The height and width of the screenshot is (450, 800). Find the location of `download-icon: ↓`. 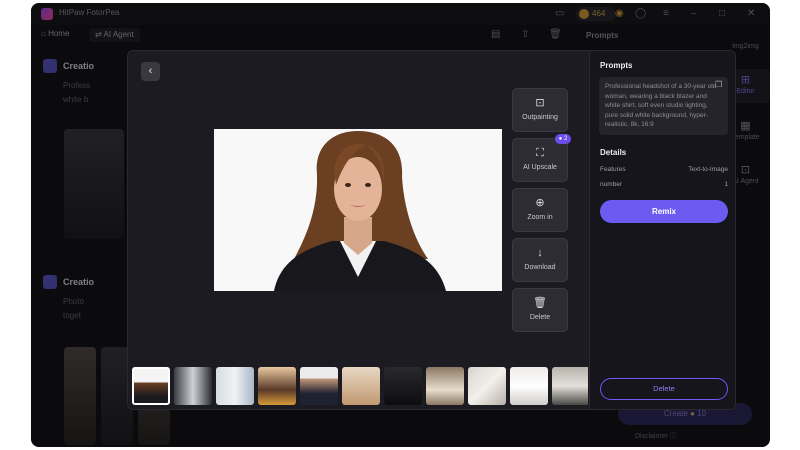

download-icon: ↓ is located at coordinates (540, 253).